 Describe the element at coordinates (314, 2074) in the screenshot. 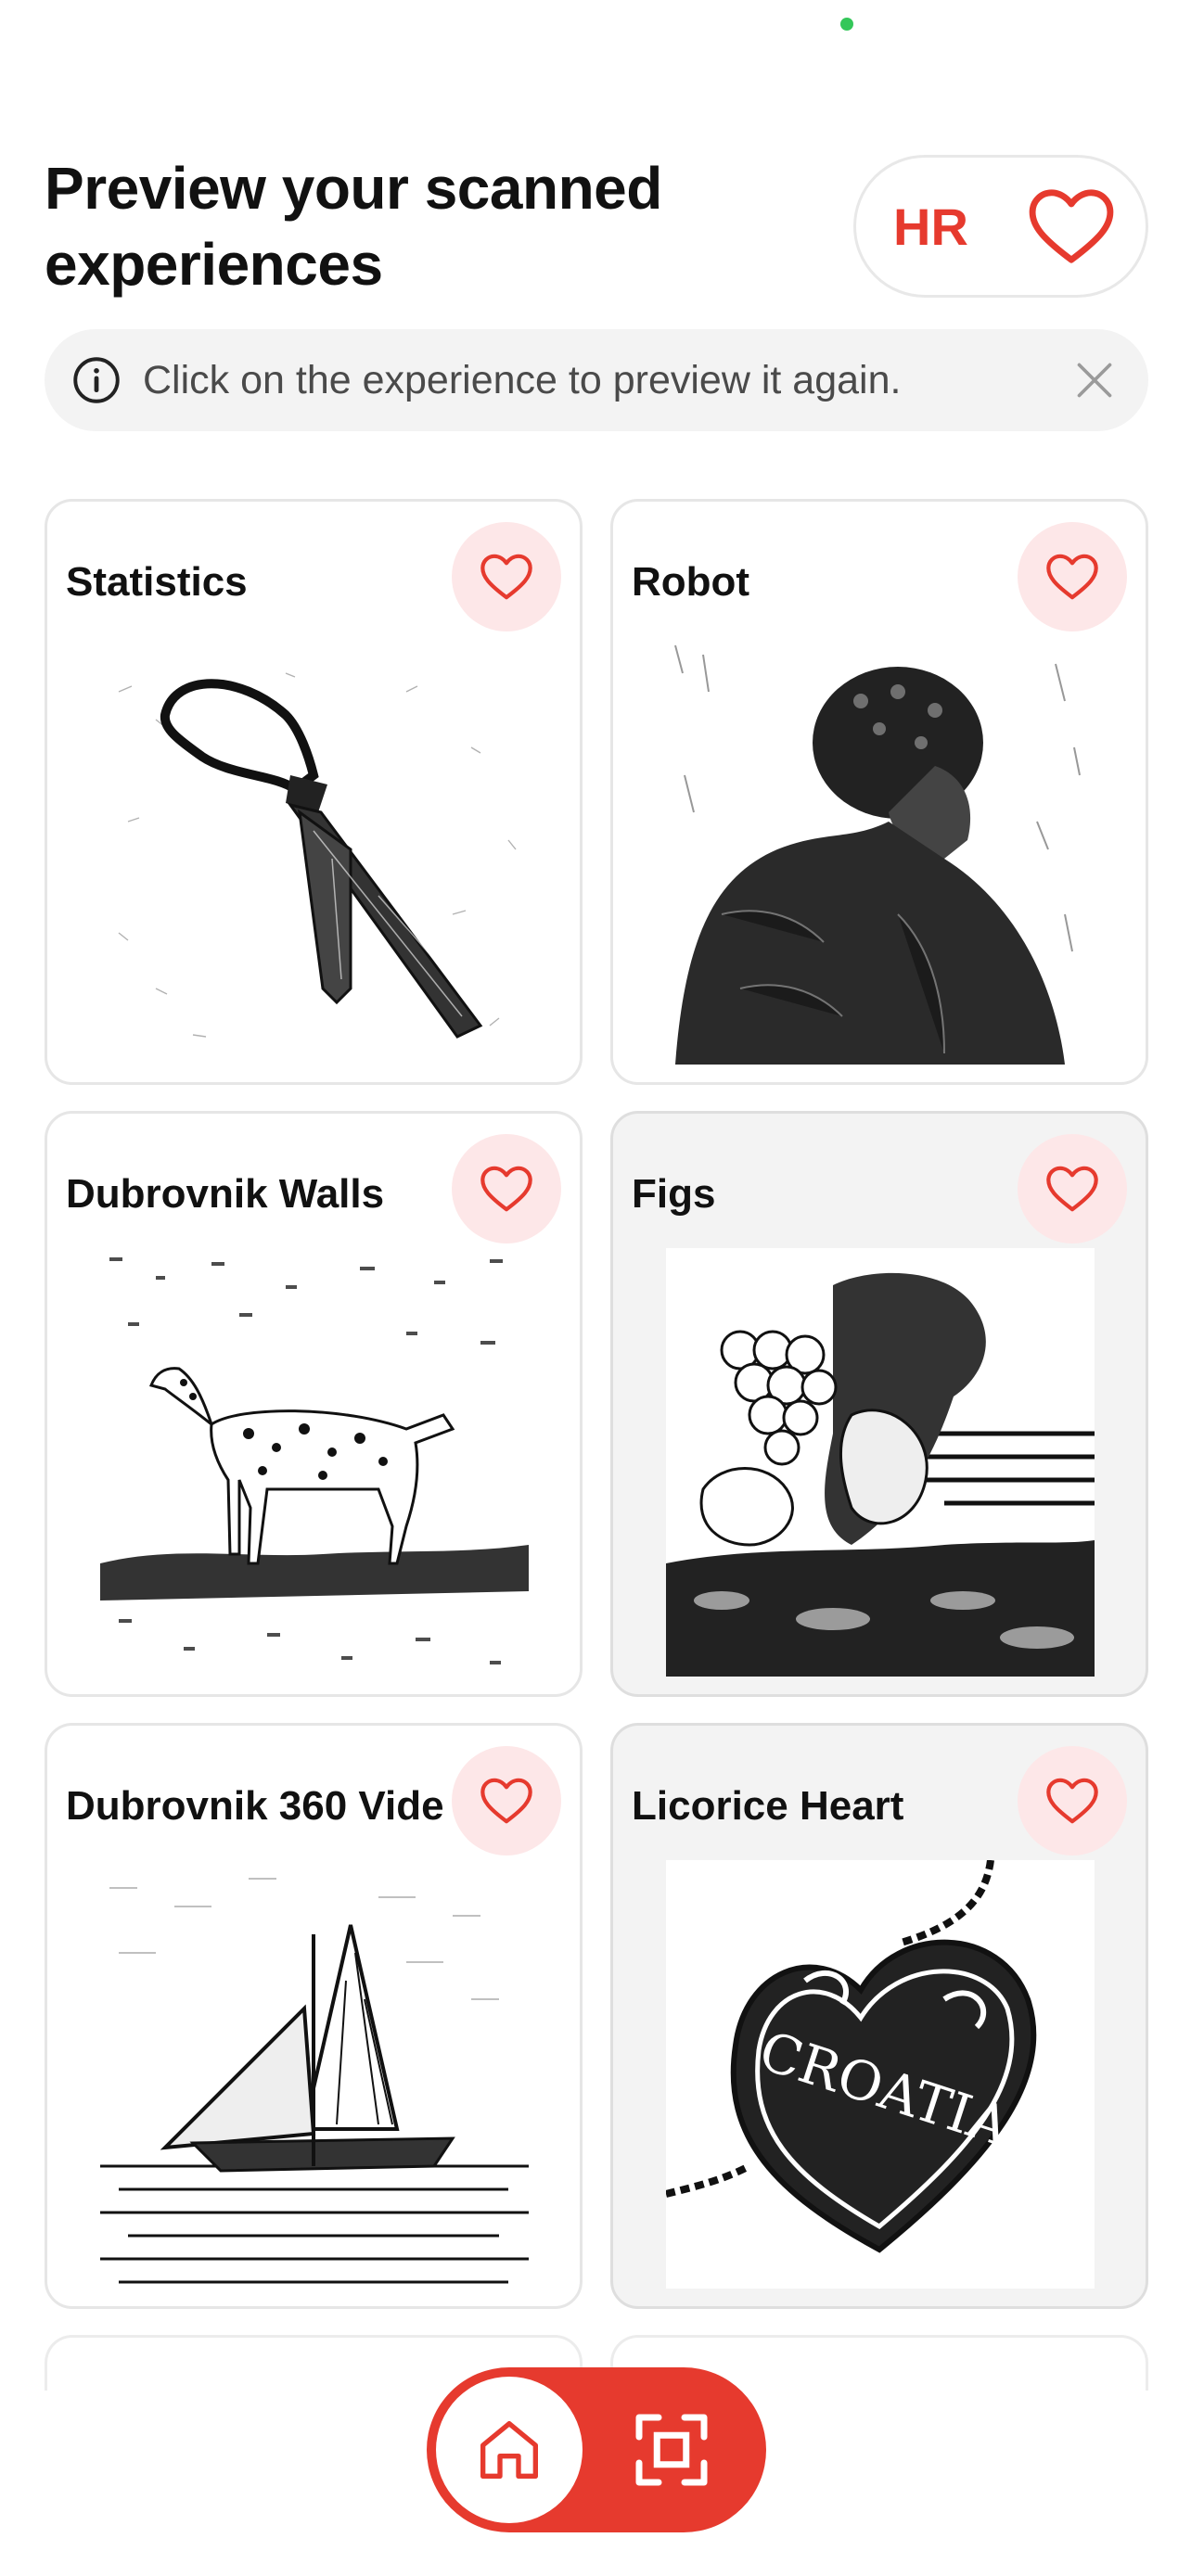

I see `sailboat-sketch-image` at that location.